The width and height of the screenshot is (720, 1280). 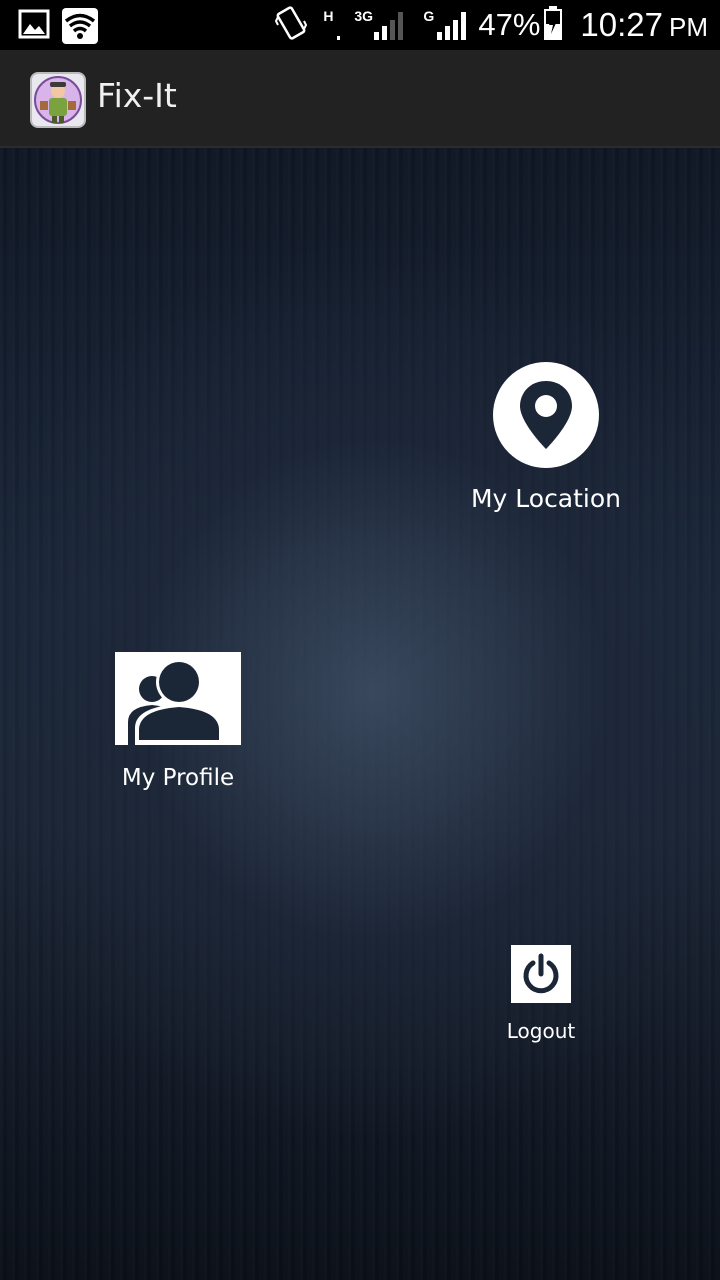 What do you see at coordinates (546, 415) in the screenshot?
I see `location-pin-icon` at bounding box center [546, 415].